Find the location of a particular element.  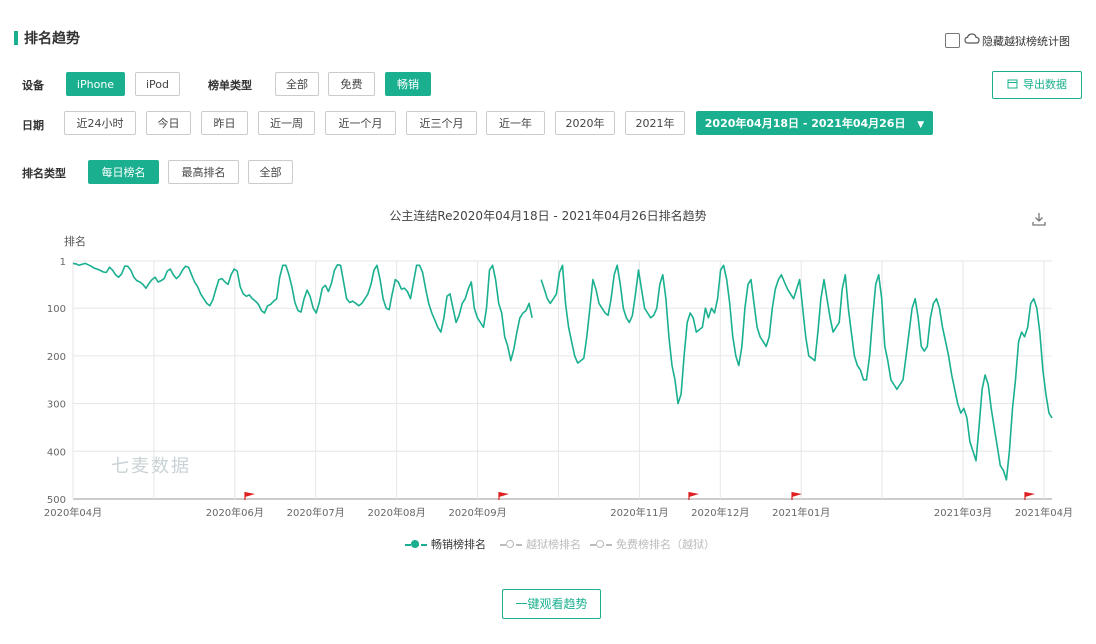

x-tick-label: 2021年01月 is located at coordinates (801, 512).